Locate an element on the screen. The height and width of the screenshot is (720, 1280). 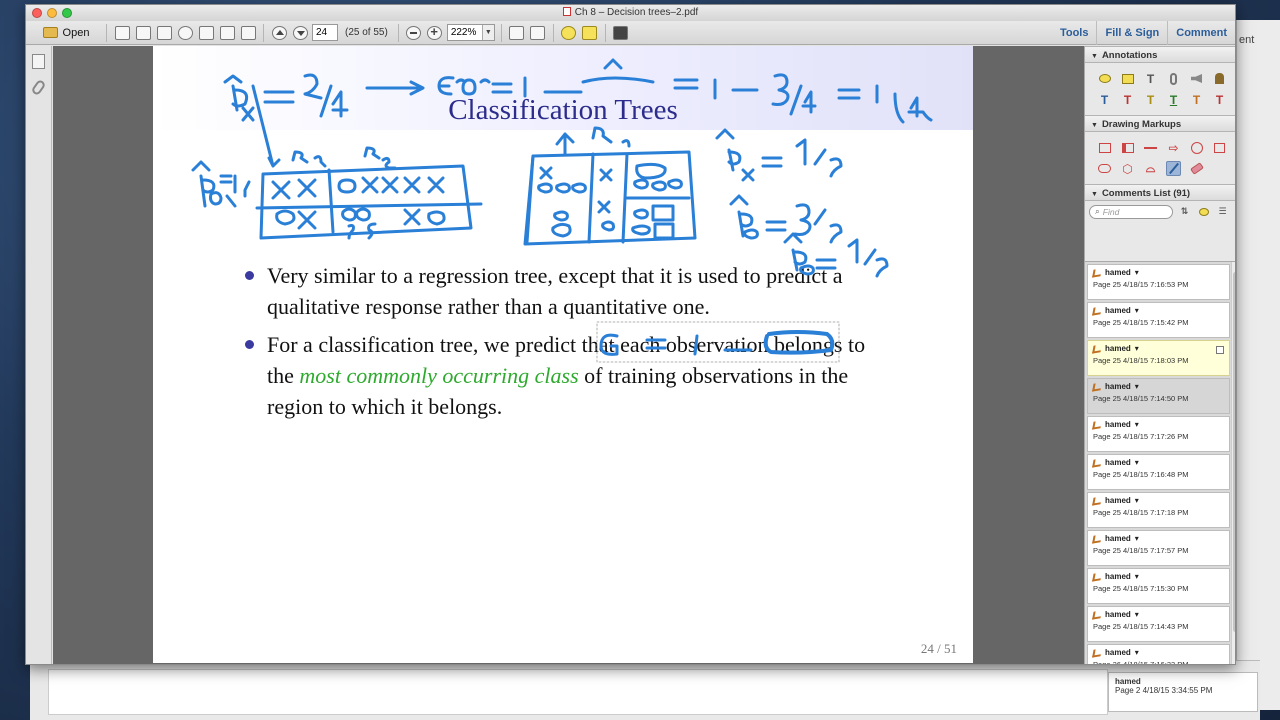
comment-item: hamed ▾ Page 25 4/18/15 7:15:42 PM is located at coordinates (1158, 320).